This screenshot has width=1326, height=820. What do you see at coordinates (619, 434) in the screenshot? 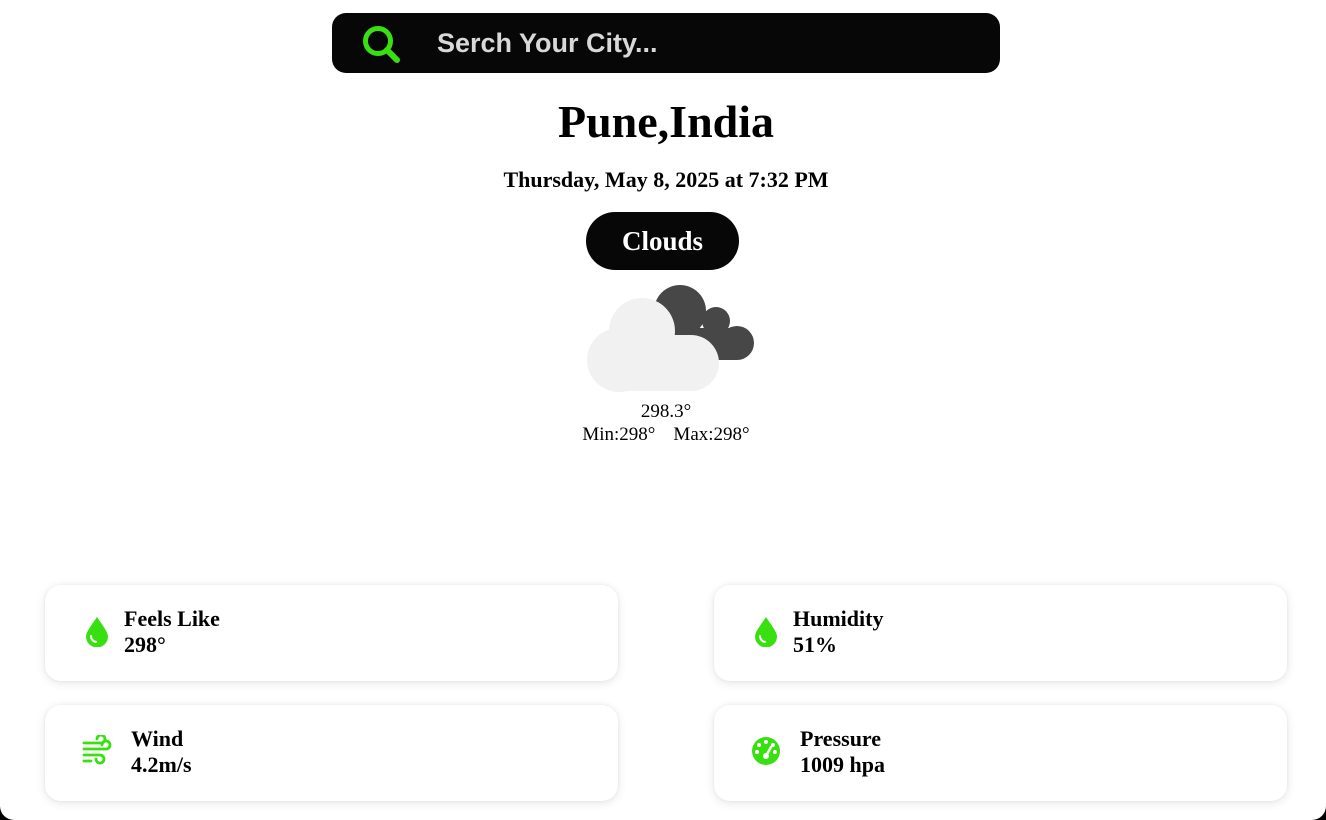
I see `min-temperature: Min:298°` at bounding box center [619, 434].